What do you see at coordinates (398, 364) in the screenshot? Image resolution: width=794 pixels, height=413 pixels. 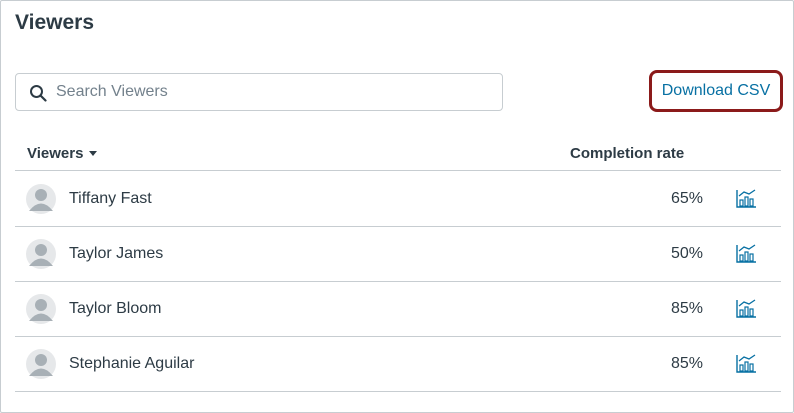 I see `table-row: Stephanie Aguilar 85%` at bounding box center [398, 364].